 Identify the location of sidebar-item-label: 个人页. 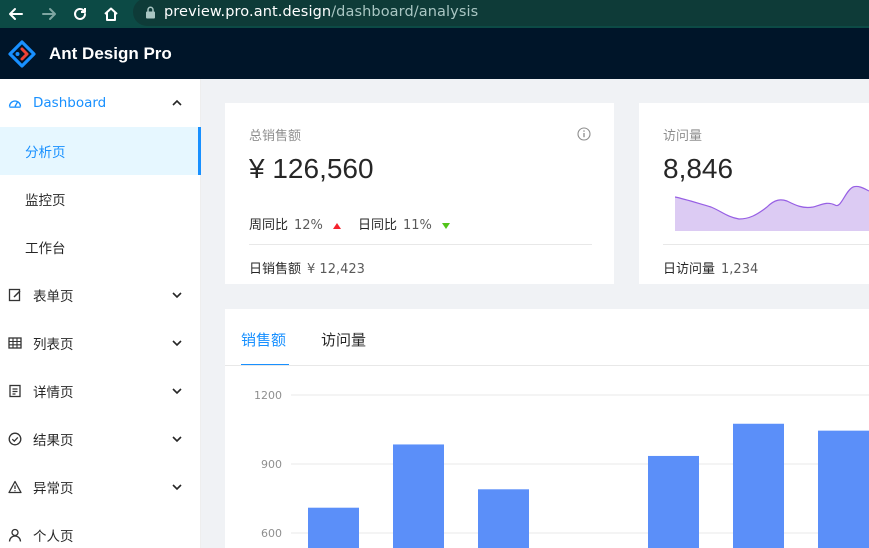
(53, 537).